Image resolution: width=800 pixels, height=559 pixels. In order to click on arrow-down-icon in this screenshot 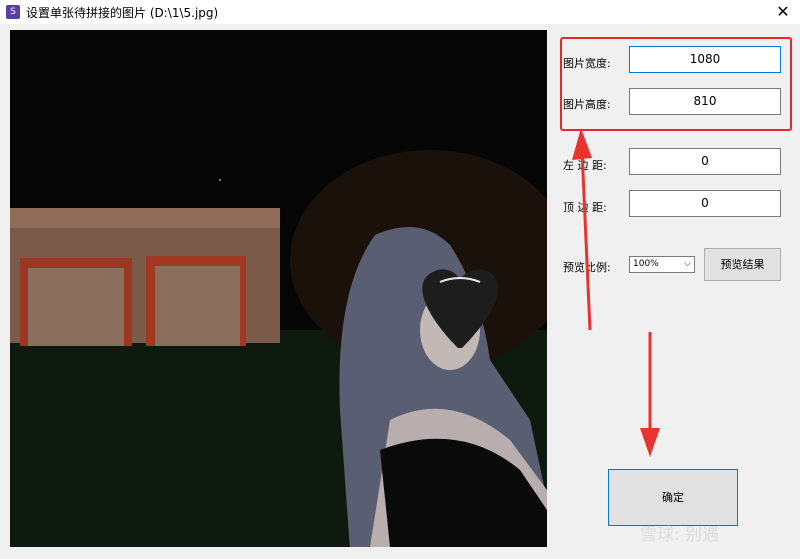, I will do `click(650, 394)`.